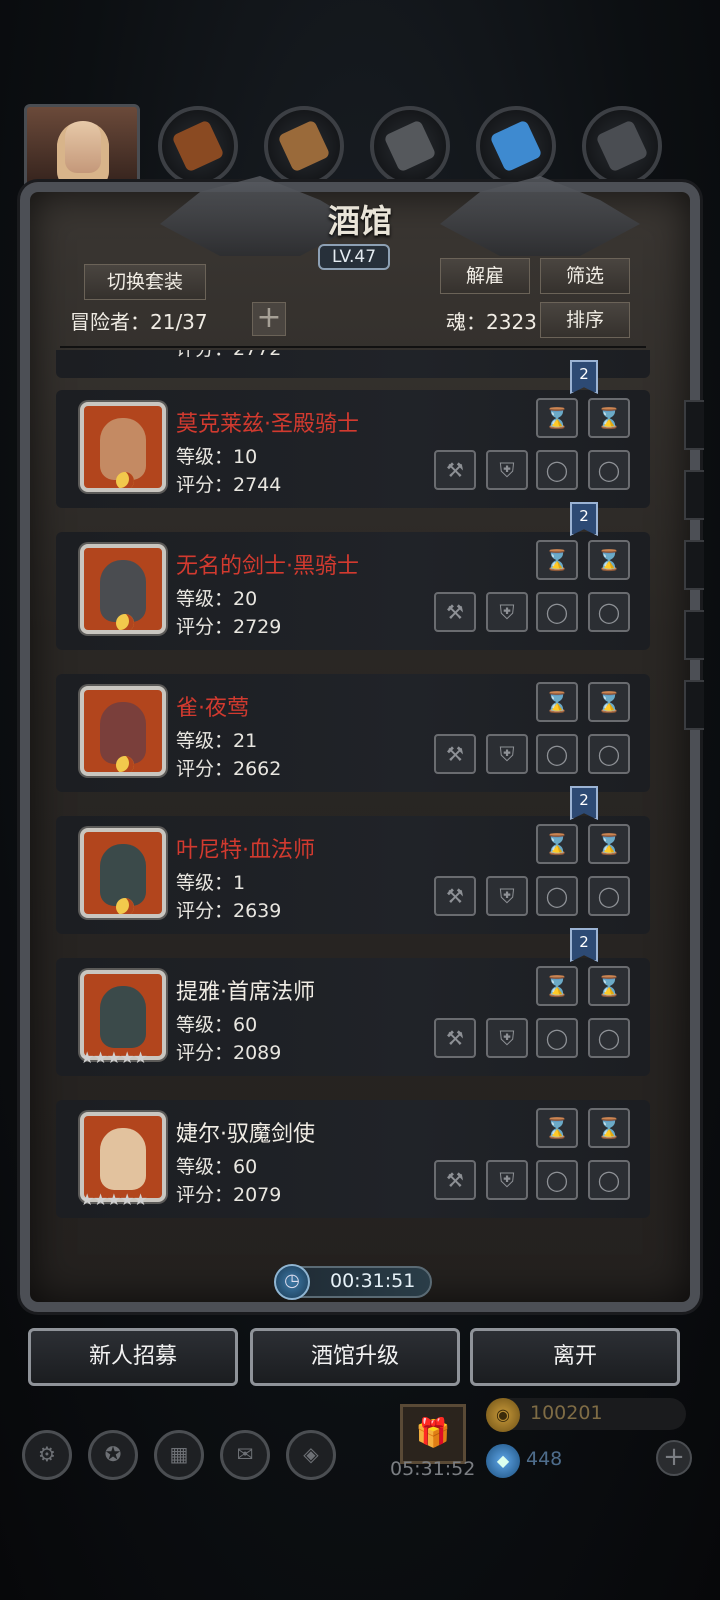 Image resolution: width=720 pixels, height=1600 pixels. I want to click on dark-ingot-resource-icon, so click(622, 146).